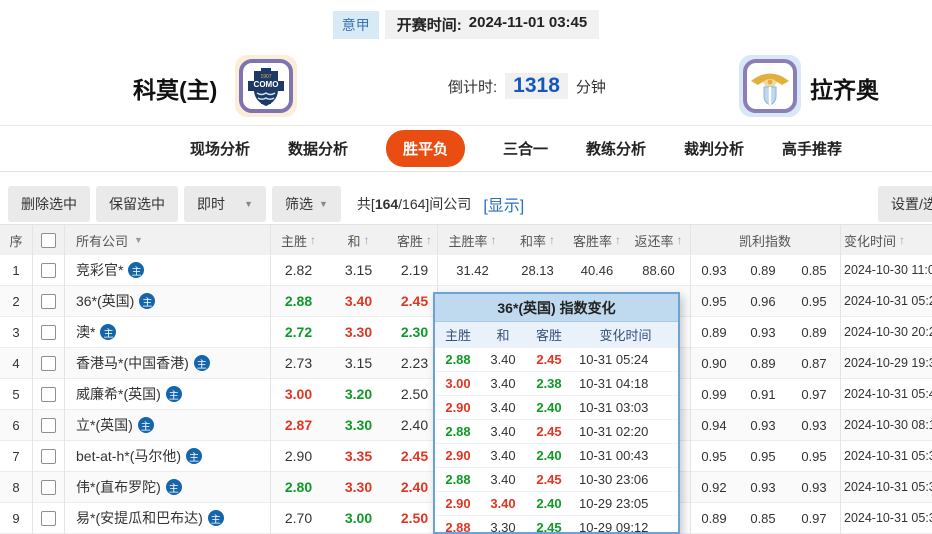  Describe the element at coordinates (503, 455) in the screenshot. I see `popup-draw-odds: 3.40` at that location.